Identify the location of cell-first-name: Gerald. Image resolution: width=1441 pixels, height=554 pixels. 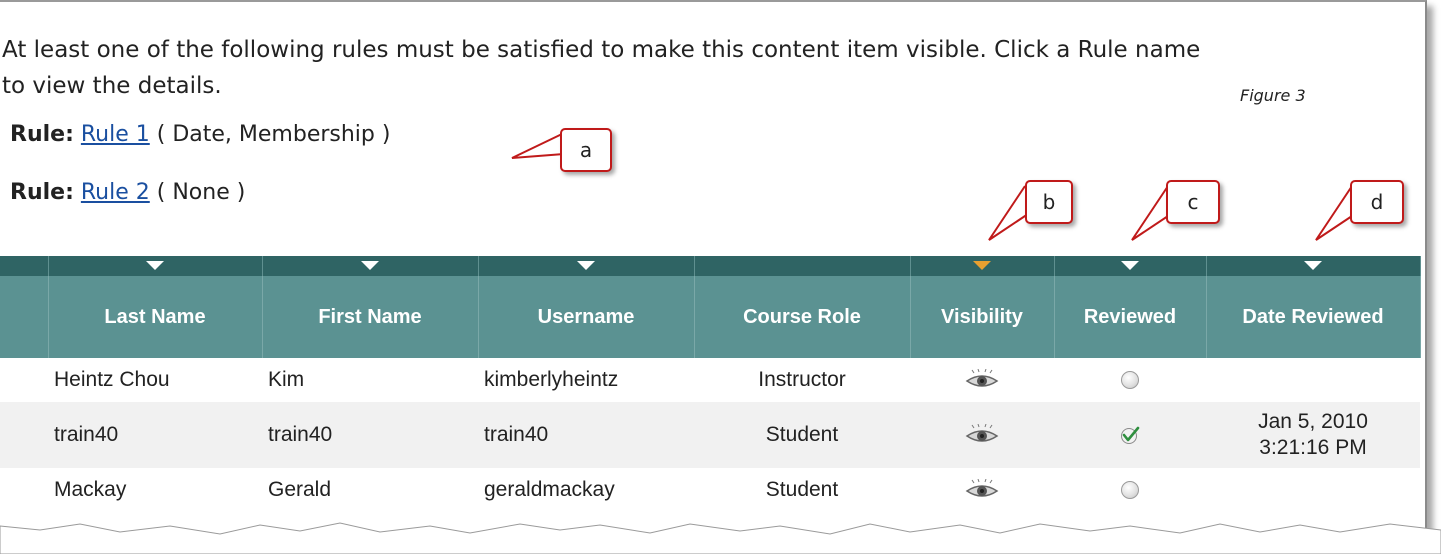
(300, 489).